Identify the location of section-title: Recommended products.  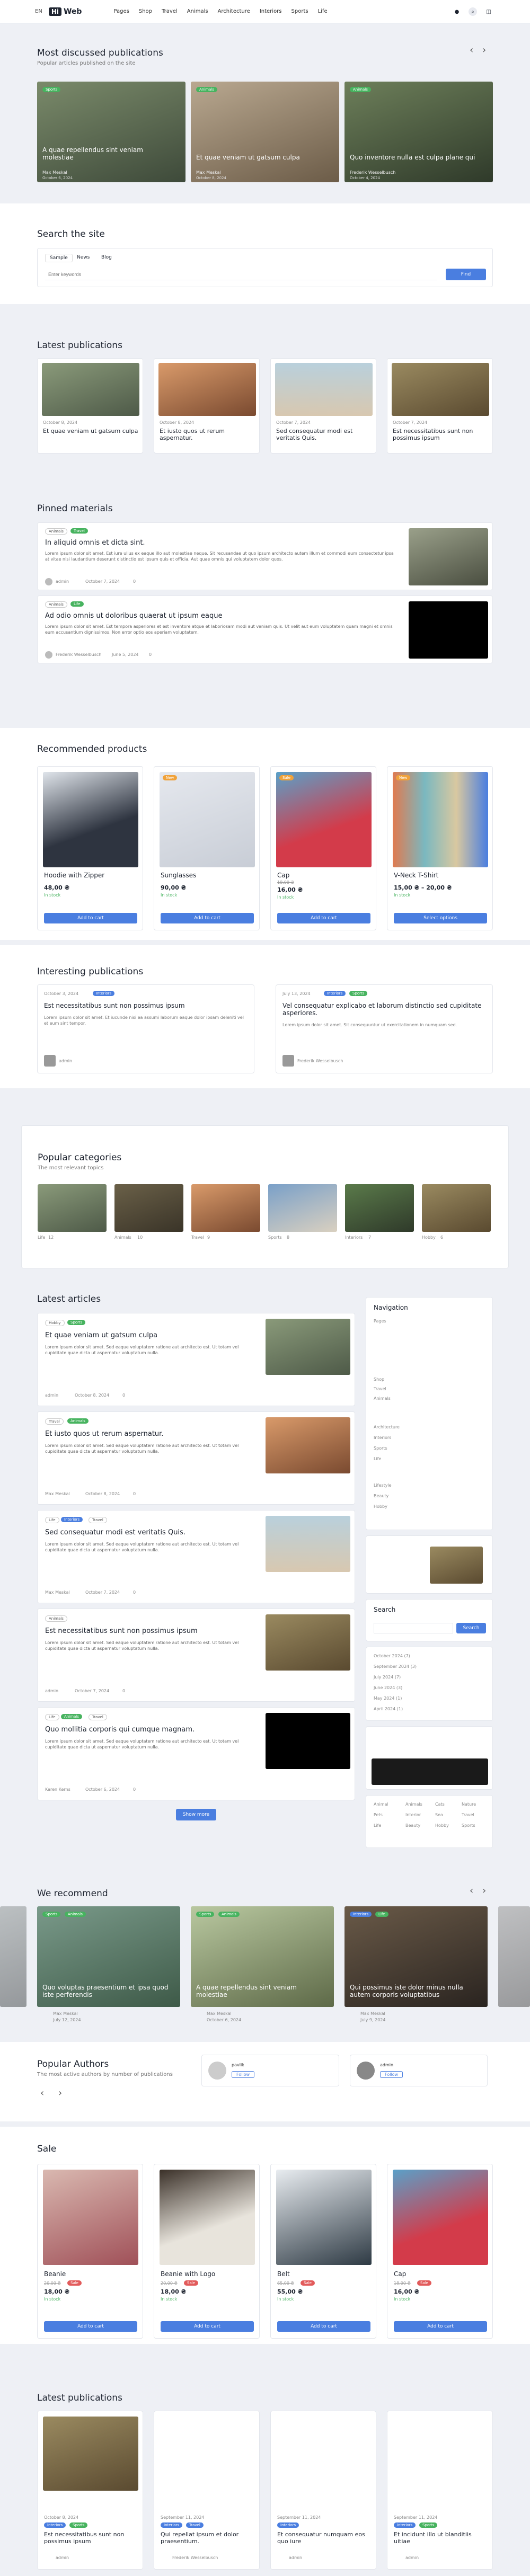
(92, 749).